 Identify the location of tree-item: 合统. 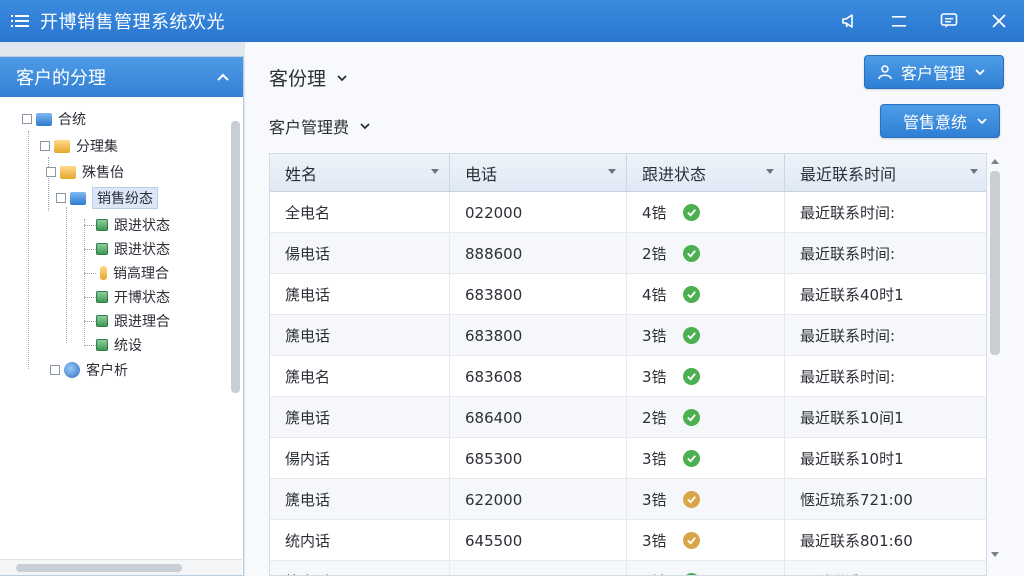
(54, 119).